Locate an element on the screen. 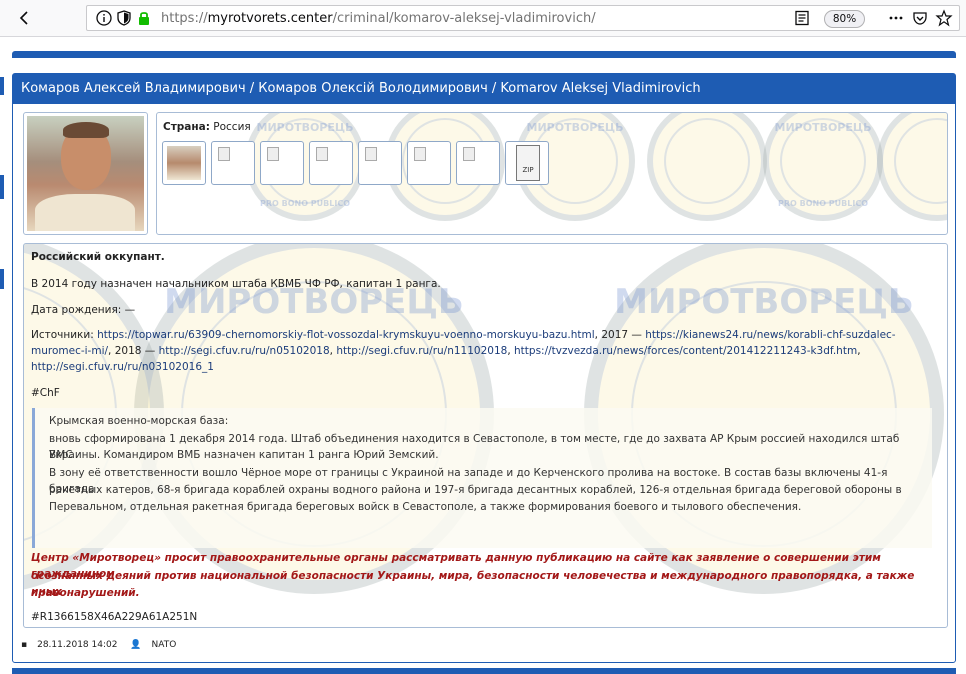 Image resolution: width=966 pixels, height=674 pixels. warning-line: правонарушений. is located at coordinates (85, 593).